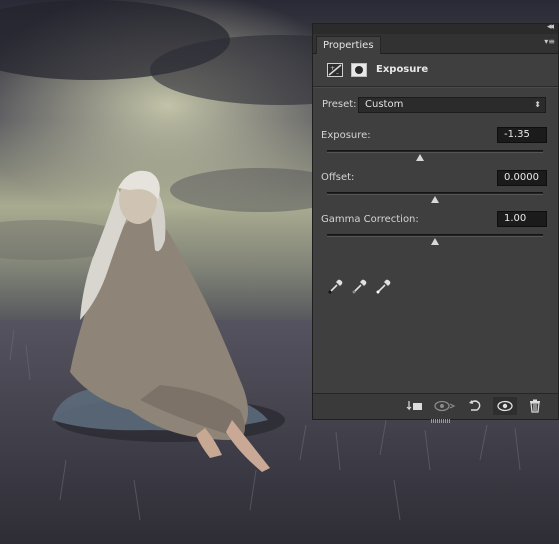  I want to click on offset-label: Offset:, so click(338, 177).